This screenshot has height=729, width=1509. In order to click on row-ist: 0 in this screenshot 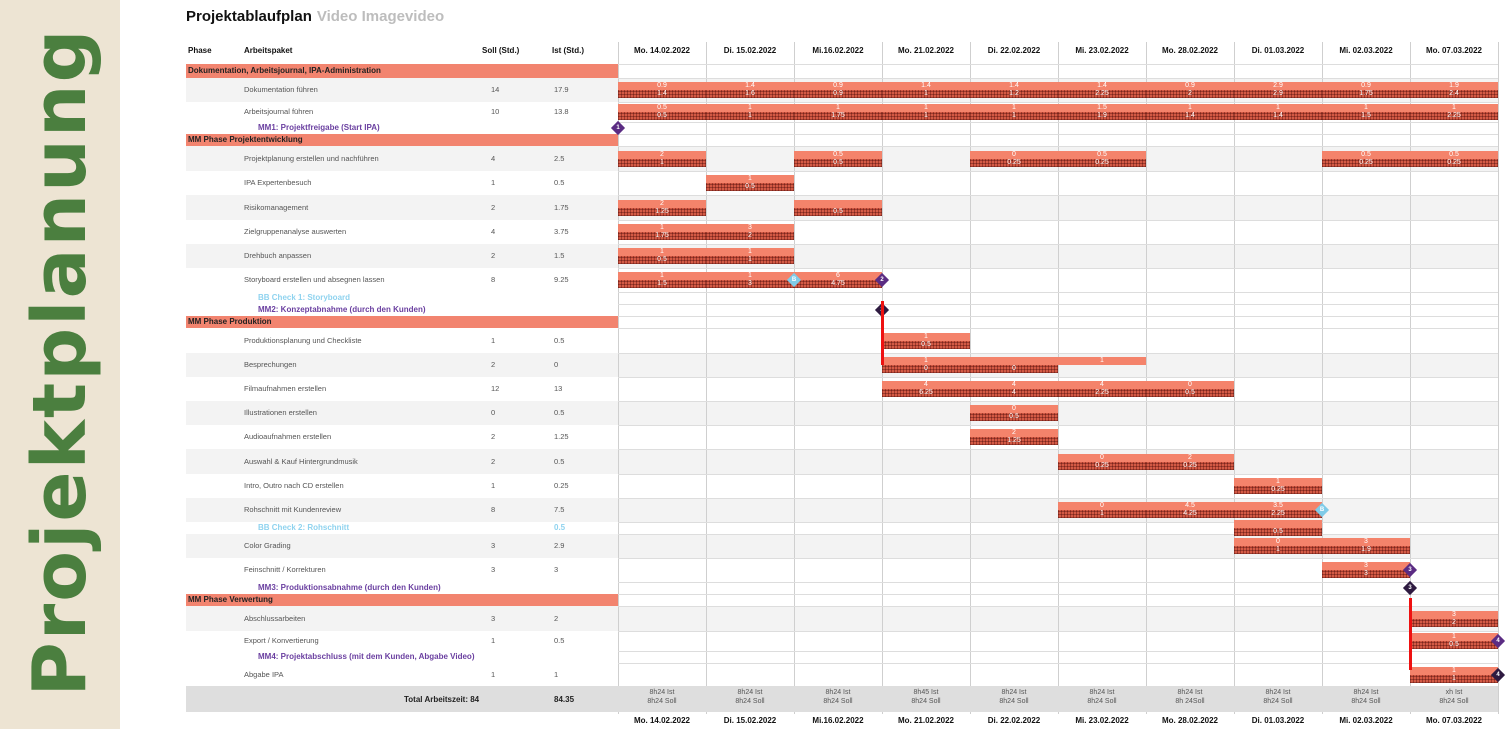, I will do `click(556, 364)`.